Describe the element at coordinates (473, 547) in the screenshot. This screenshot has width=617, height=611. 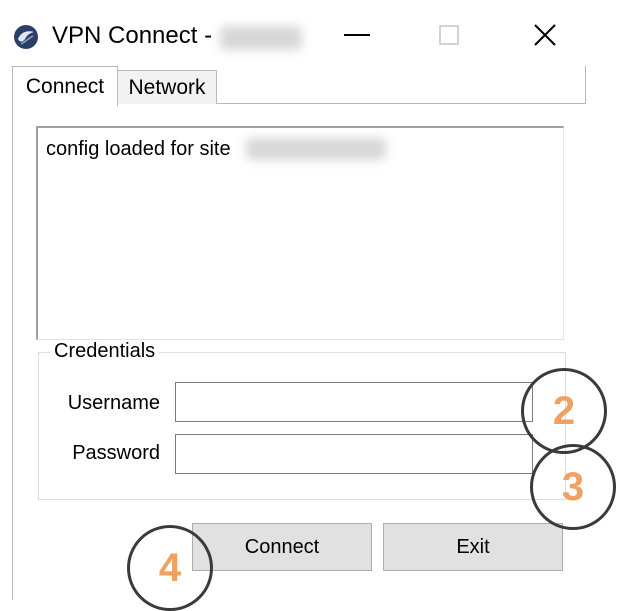
I see `exit-button: Exit` at that location.